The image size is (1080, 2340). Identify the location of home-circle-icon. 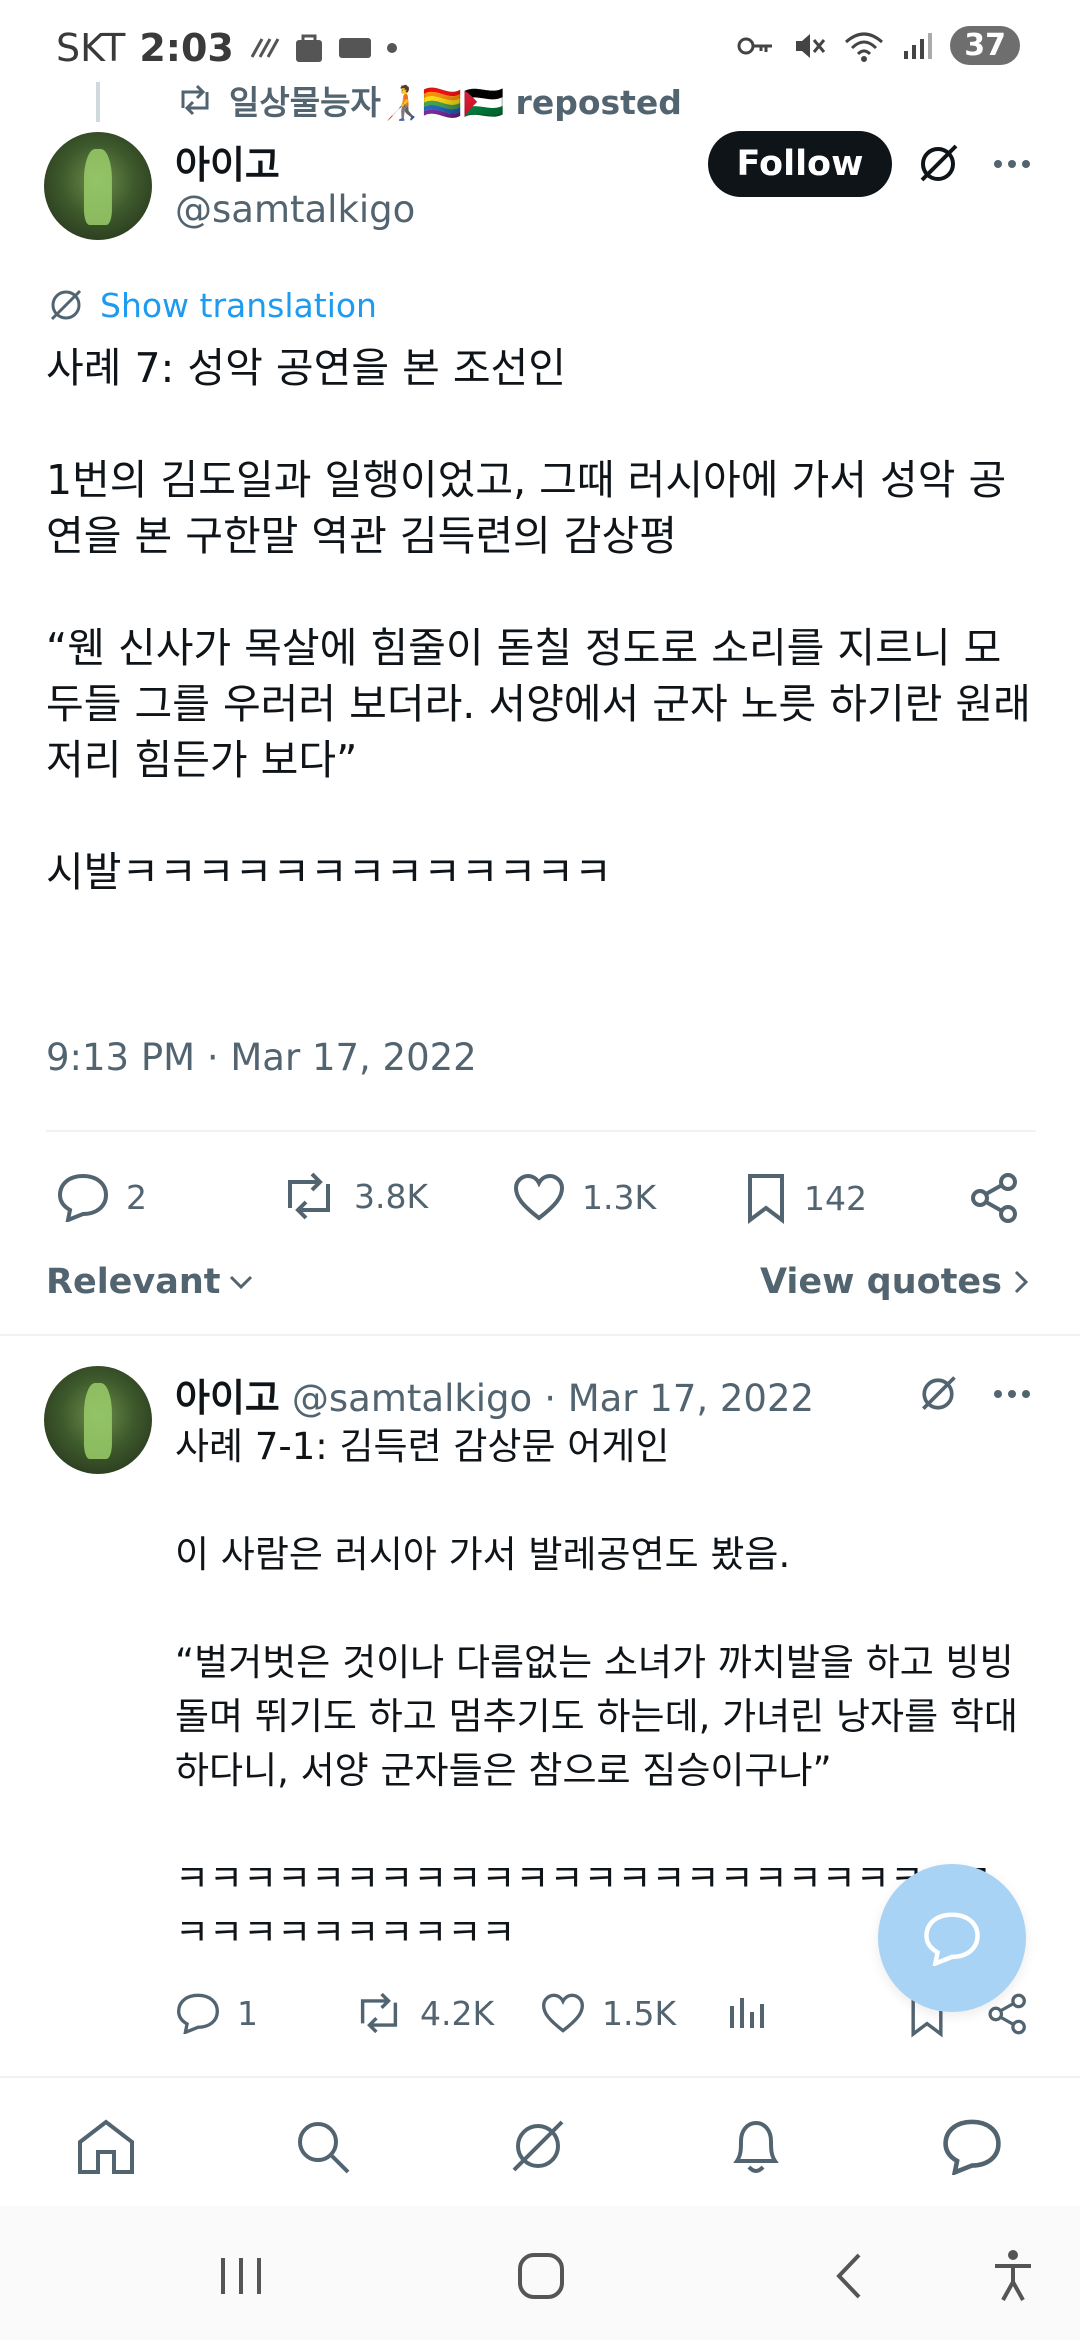
(541, 2276).